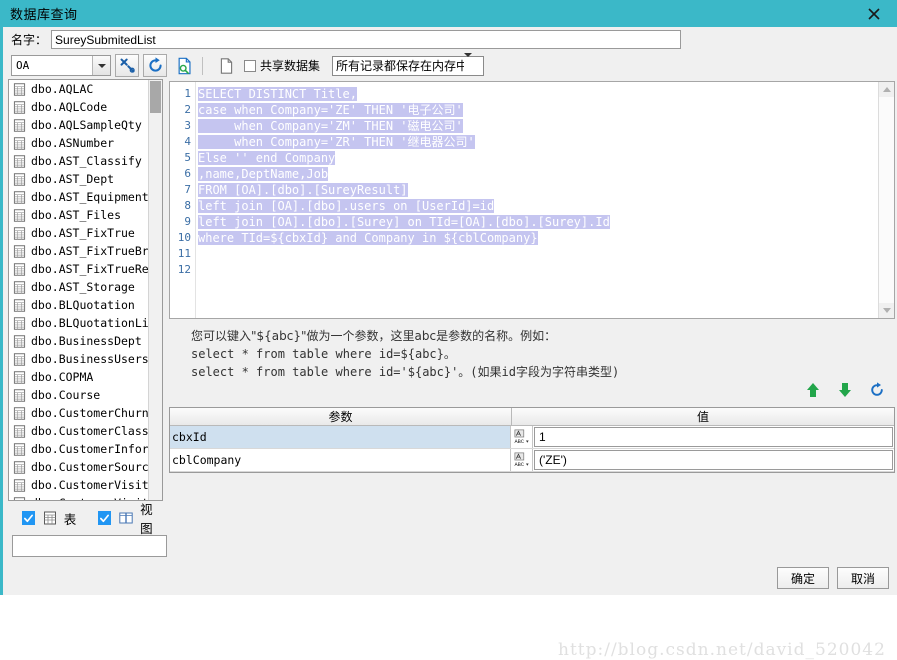  What do you see at coordinates (537, 174) in the screenshot?
I see `sql-line: ,name,DeptName,Job` at bounding box center [537, 174].